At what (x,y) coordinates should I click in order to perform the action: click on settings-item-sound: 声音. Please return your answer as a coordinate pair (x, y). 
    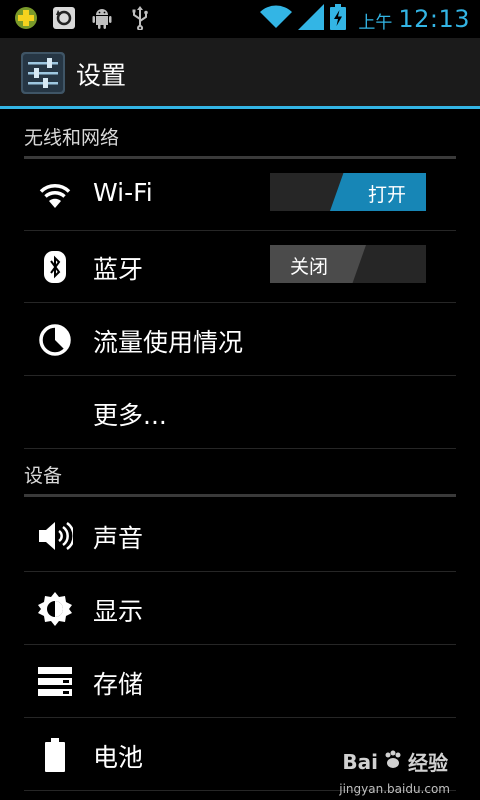
    Looking at the image, I should click on (240, 536).